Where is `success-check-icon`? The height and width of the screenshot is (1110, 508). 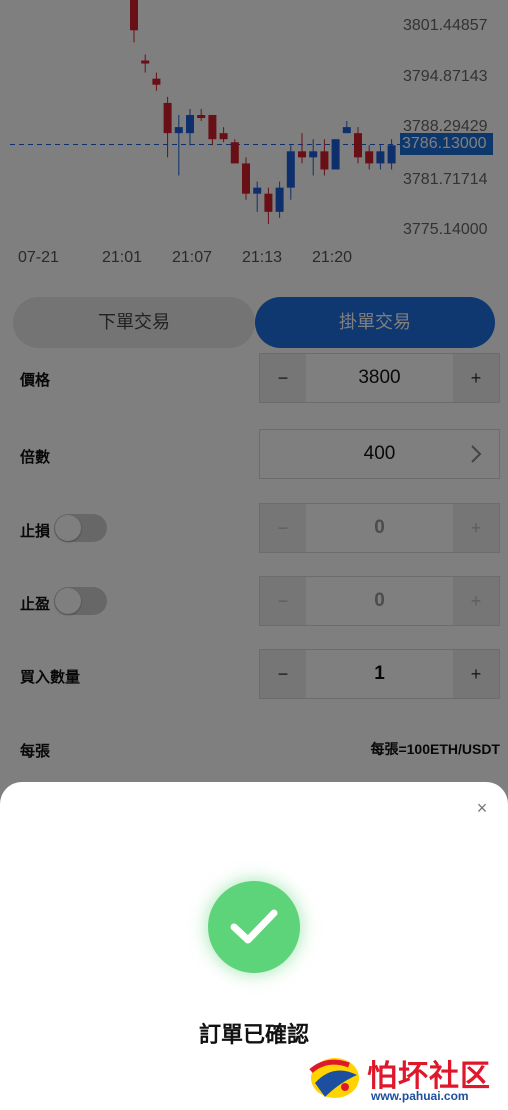
success-check-icon is located at coordinates (254, 927).